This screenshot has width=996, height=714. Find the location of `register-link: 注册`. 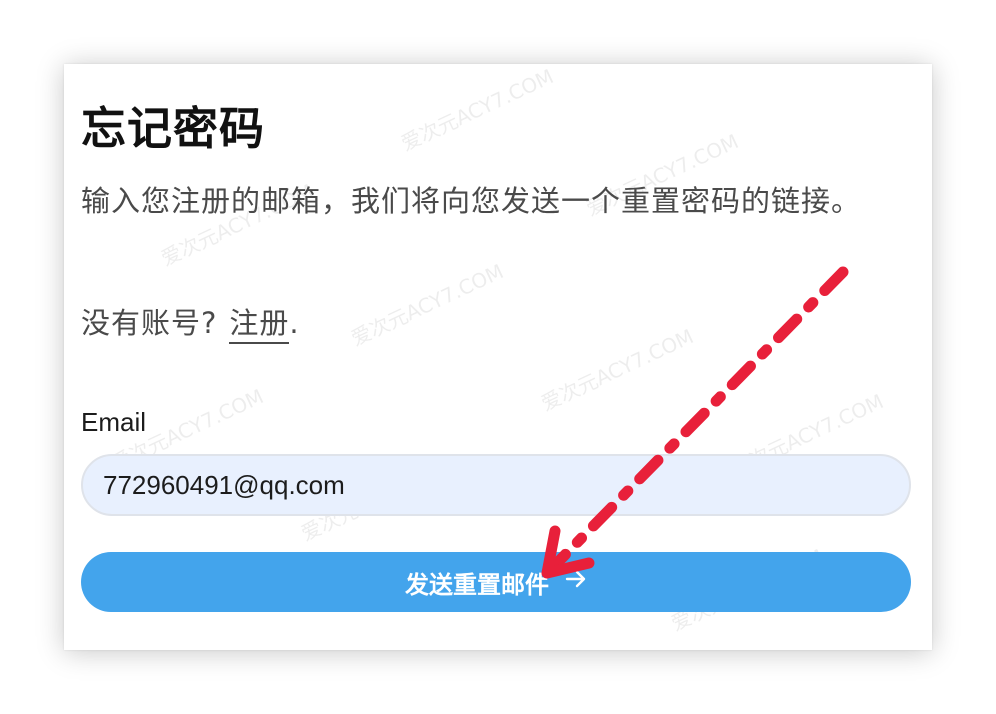

register-link: 注册 is located at coordinates (259, 325).